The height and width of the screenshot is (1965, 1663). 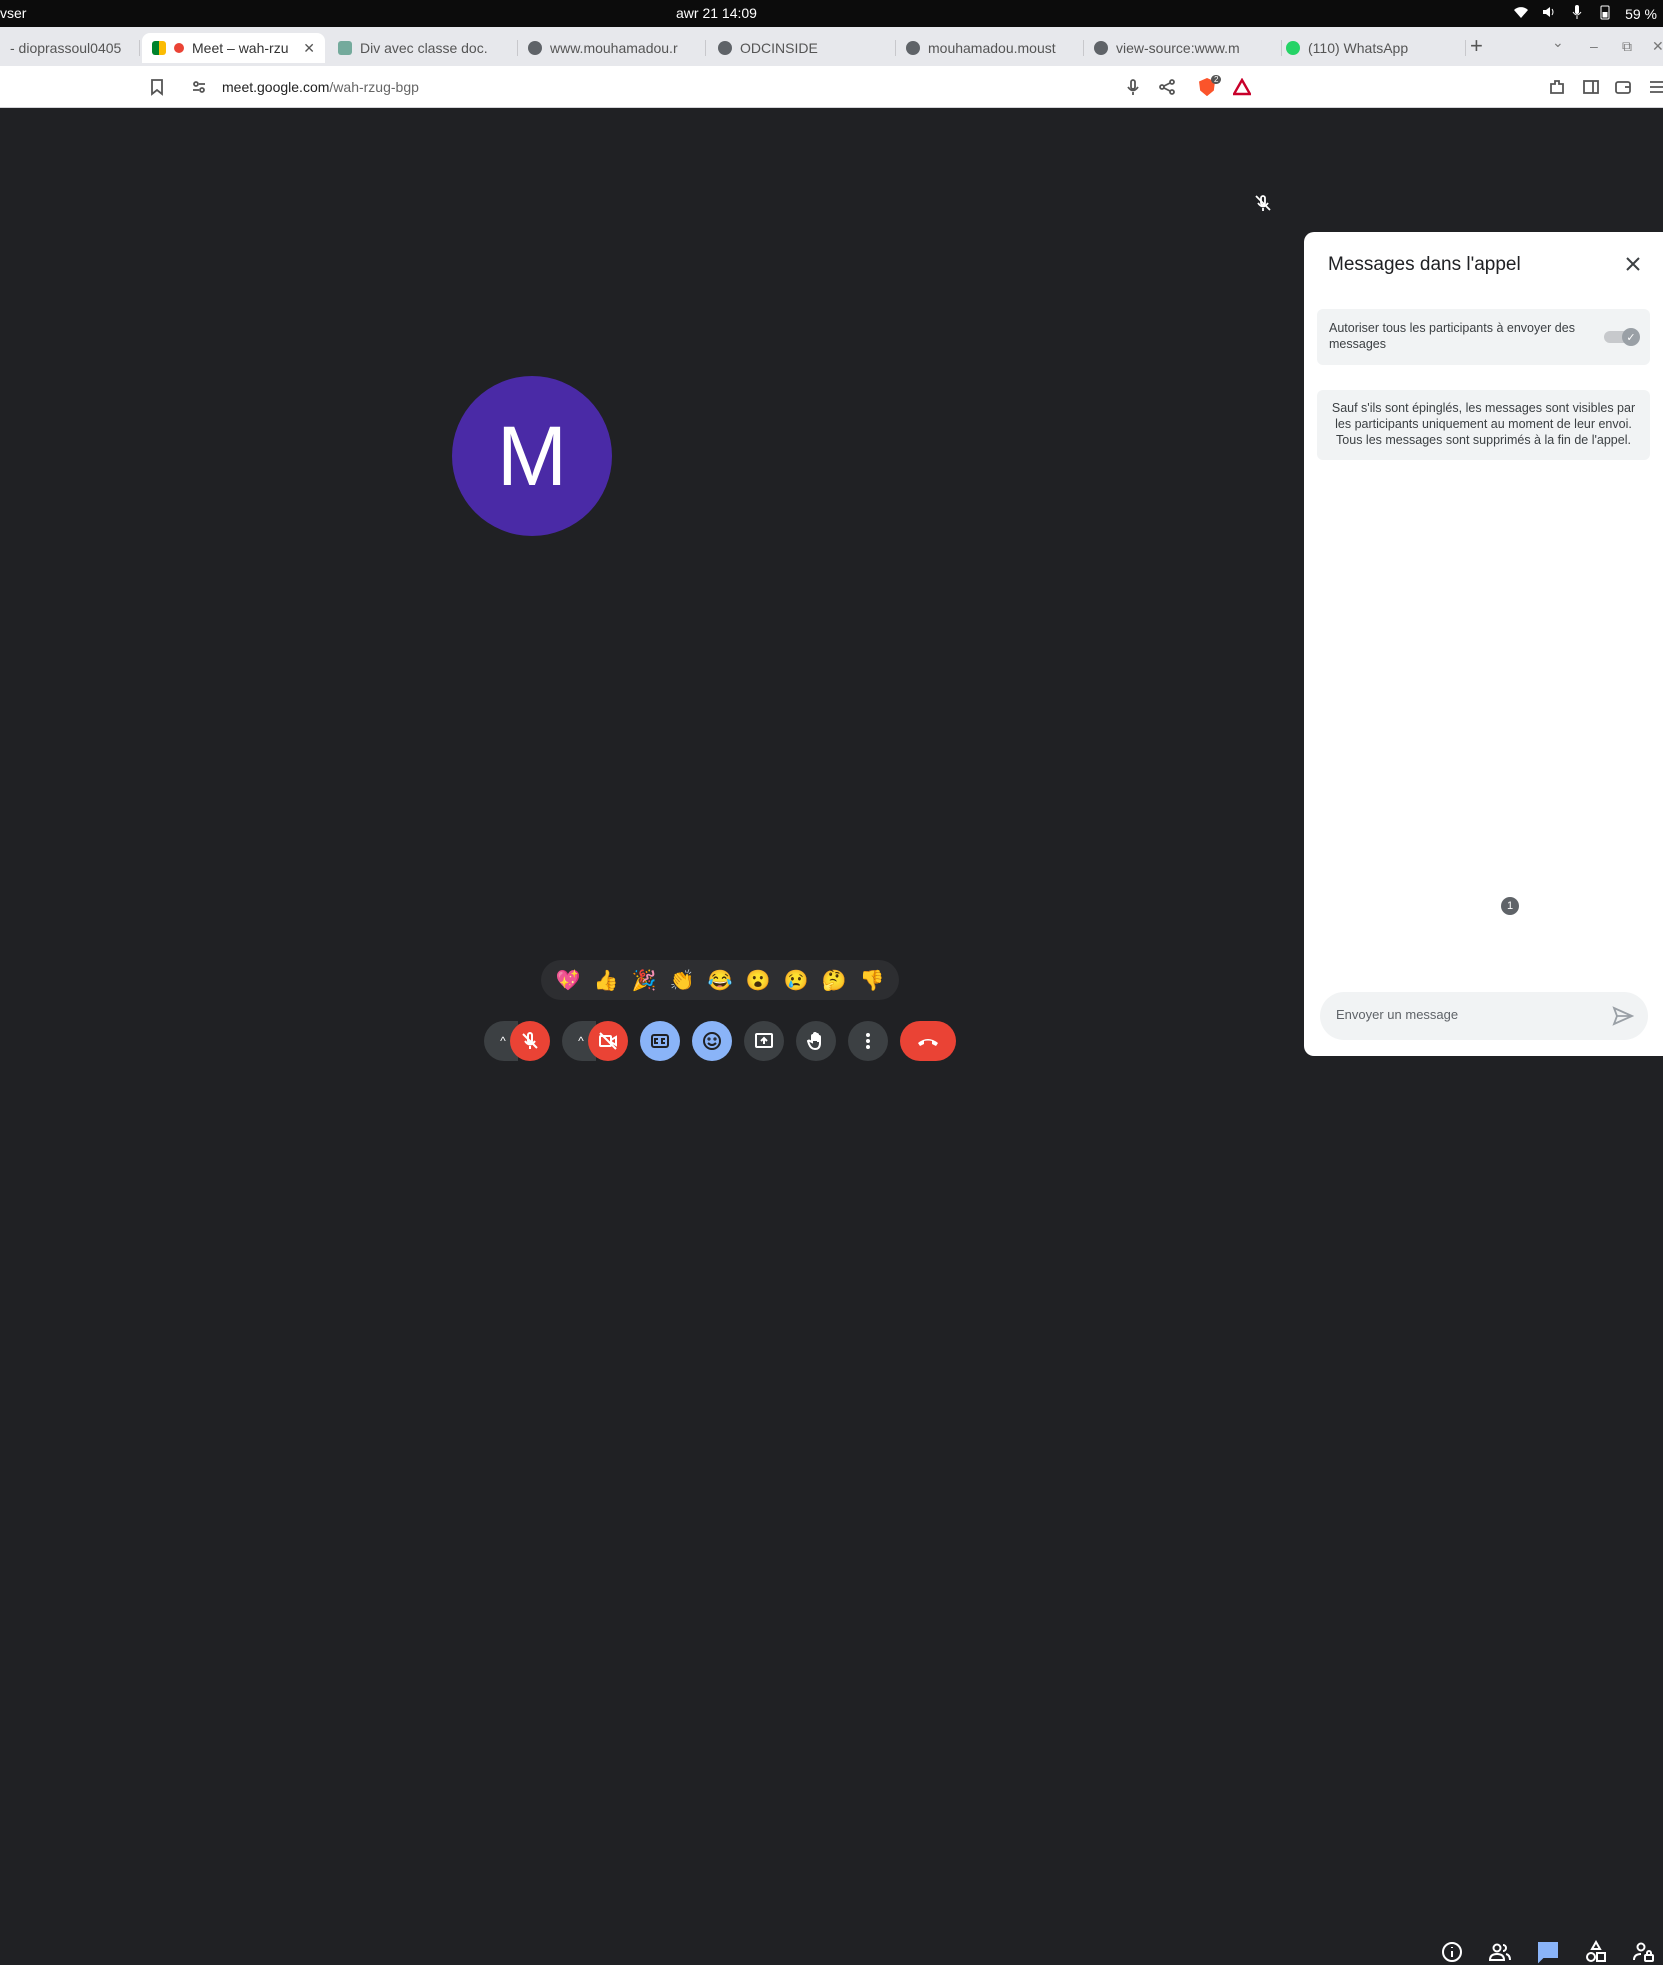 I want to click on chat-panel-close-icon, so click(x=1633, y=264).